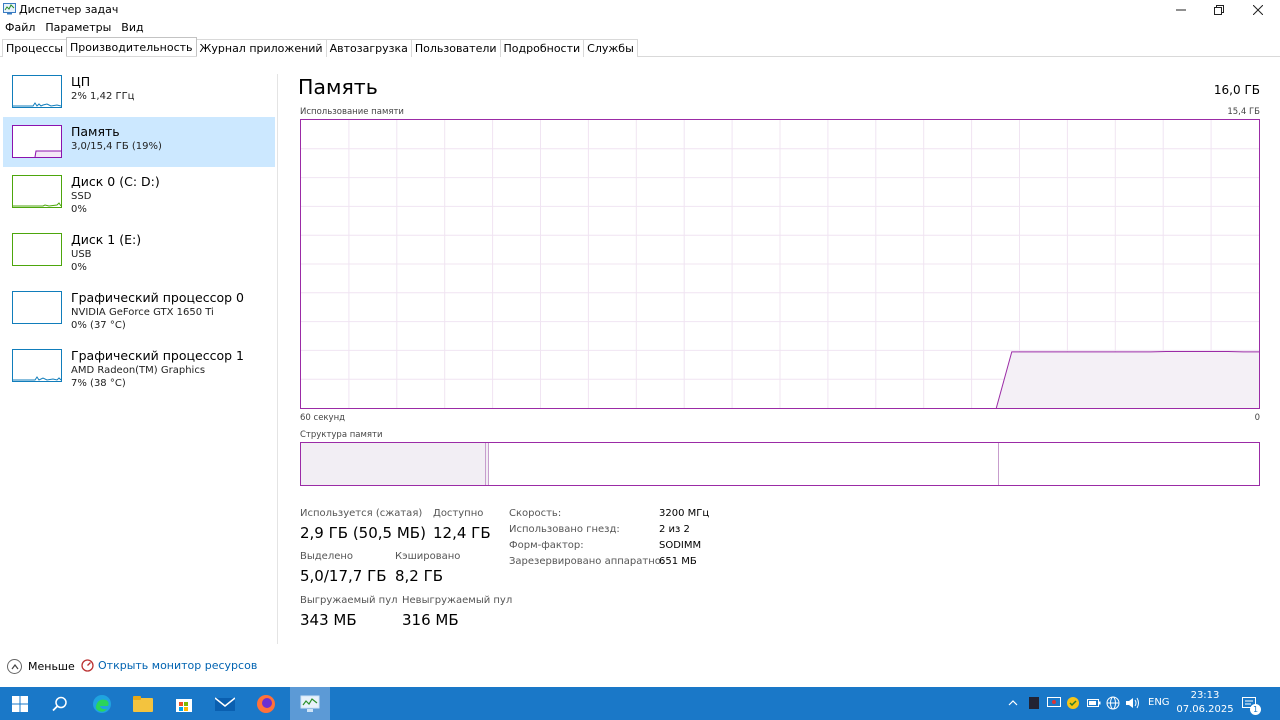 The image size is (1280, 720). Describe the element at coordinates (610, 48) in the screenshot. I see `tab-services: Службы` at that location.